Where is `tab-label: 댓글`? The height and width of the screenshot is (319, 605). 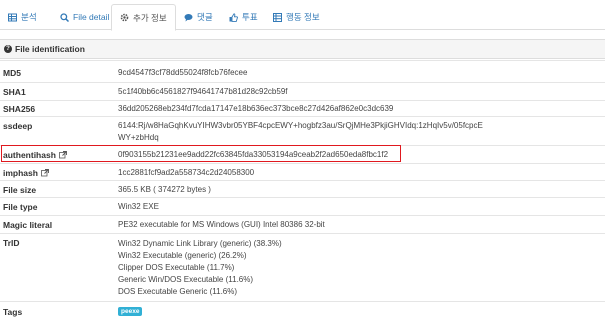 tab-label: 댓글 is located at coordinates (205, 17).